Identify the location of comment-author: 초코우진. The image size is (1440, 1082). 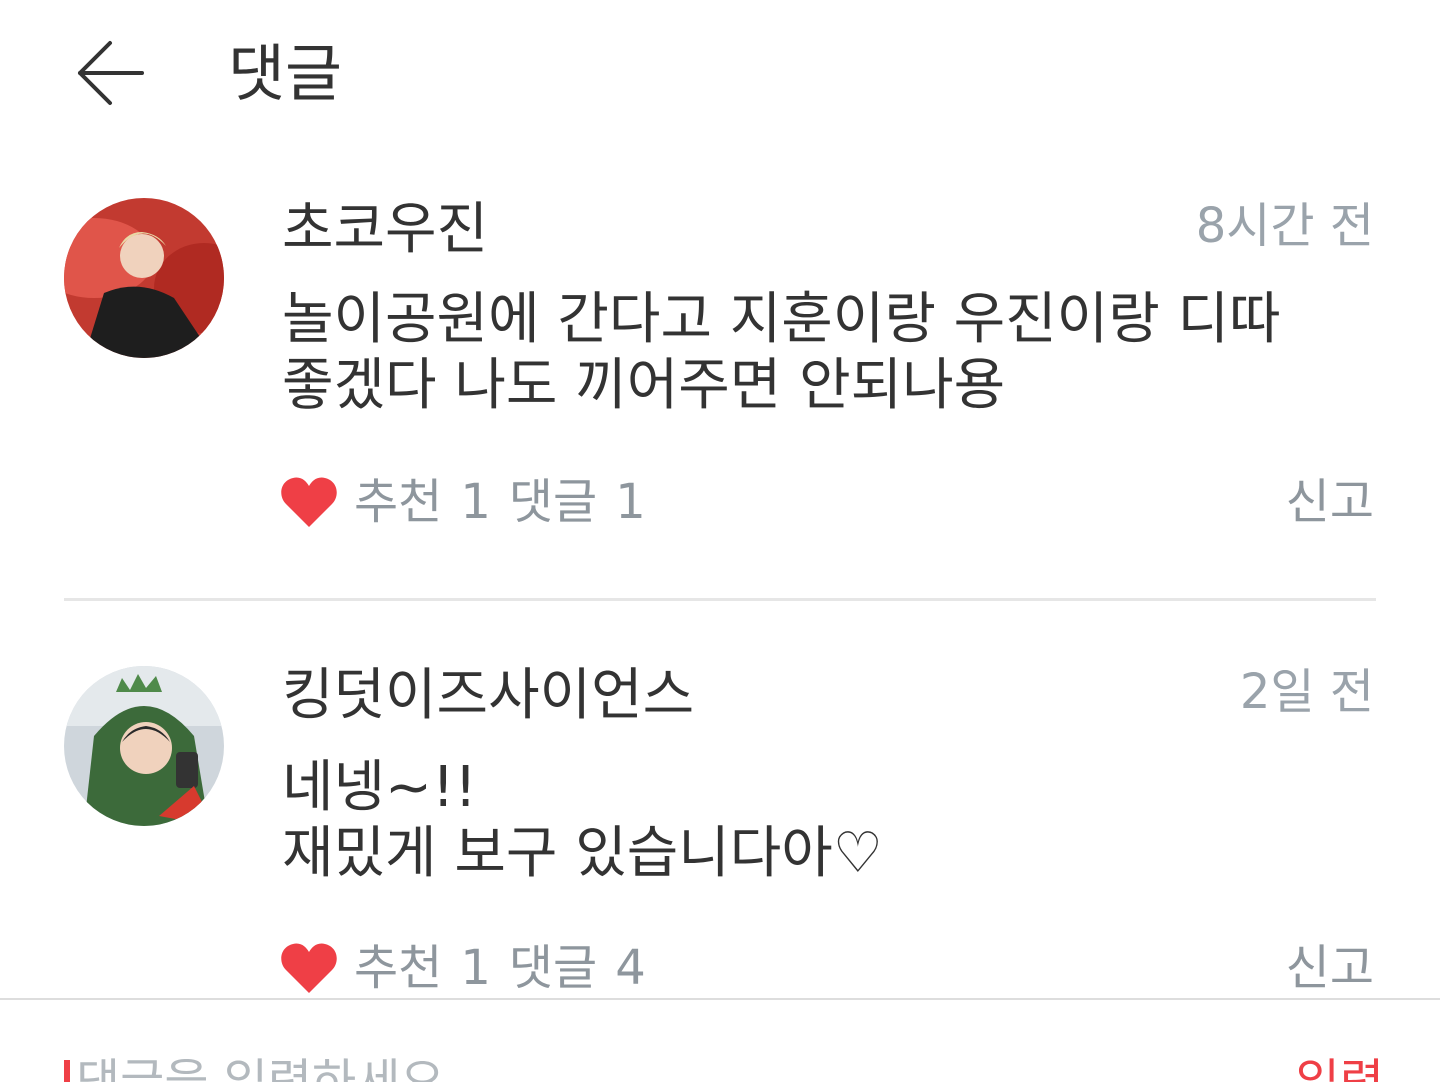
(385, 230).